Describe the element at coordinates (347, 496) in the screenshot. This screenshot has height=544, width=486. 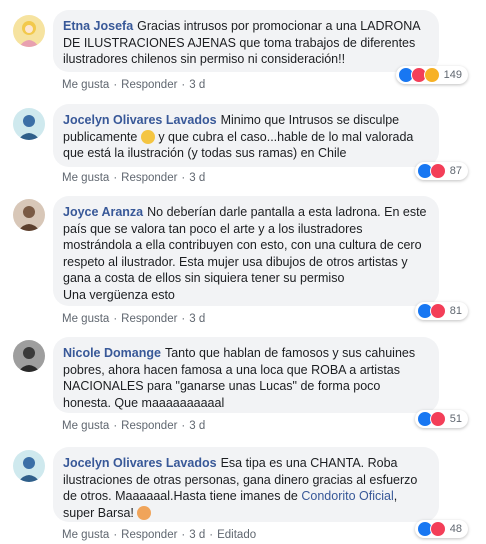
I see `page-mention-link: Condorito Oficial` at that location.